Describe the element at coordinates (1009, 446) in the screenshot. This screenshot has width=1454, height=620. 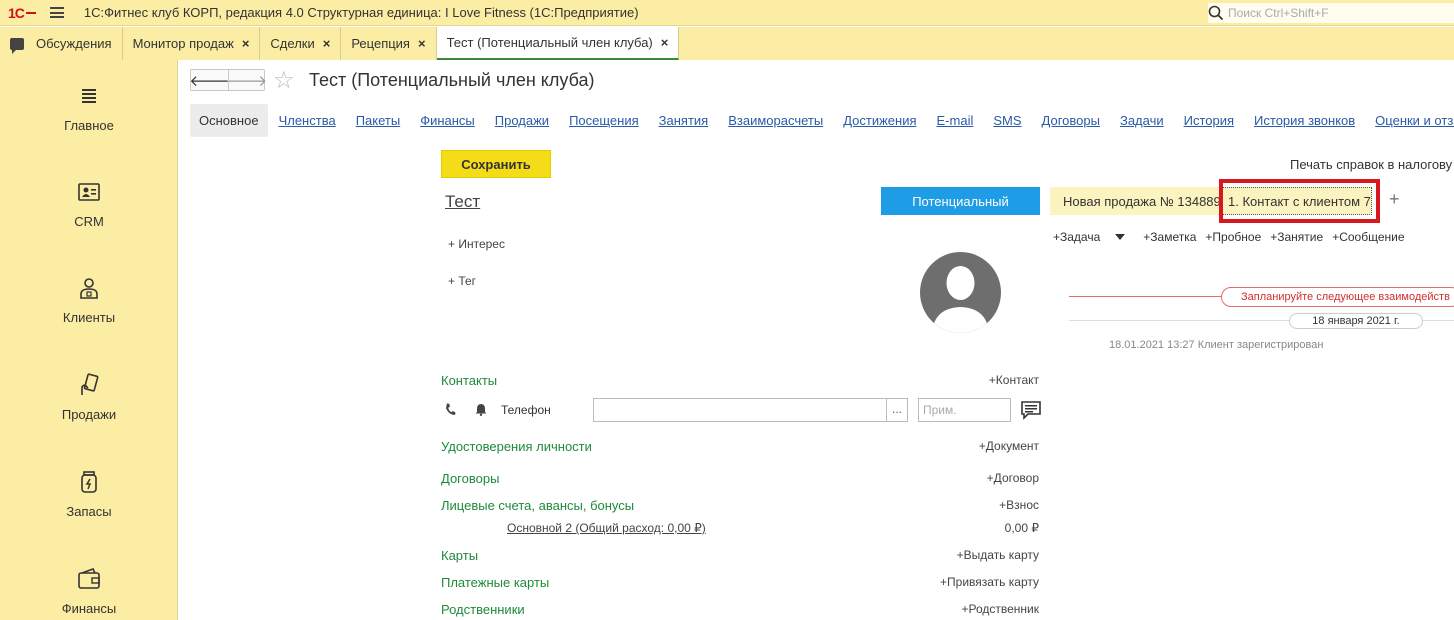
I see `add-document-link: +Документ` at that location.